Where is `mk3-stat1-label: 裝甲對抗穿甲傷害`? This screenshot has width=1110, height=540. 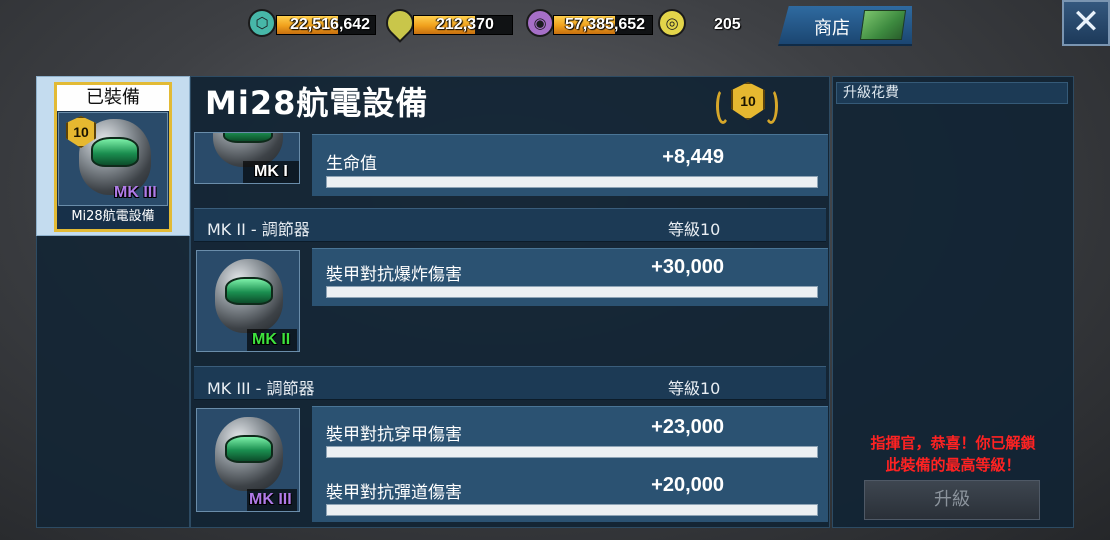
mk3-stat1-label: 裝甲對抗穿甲傷害 is located at coordinates (394, 435).